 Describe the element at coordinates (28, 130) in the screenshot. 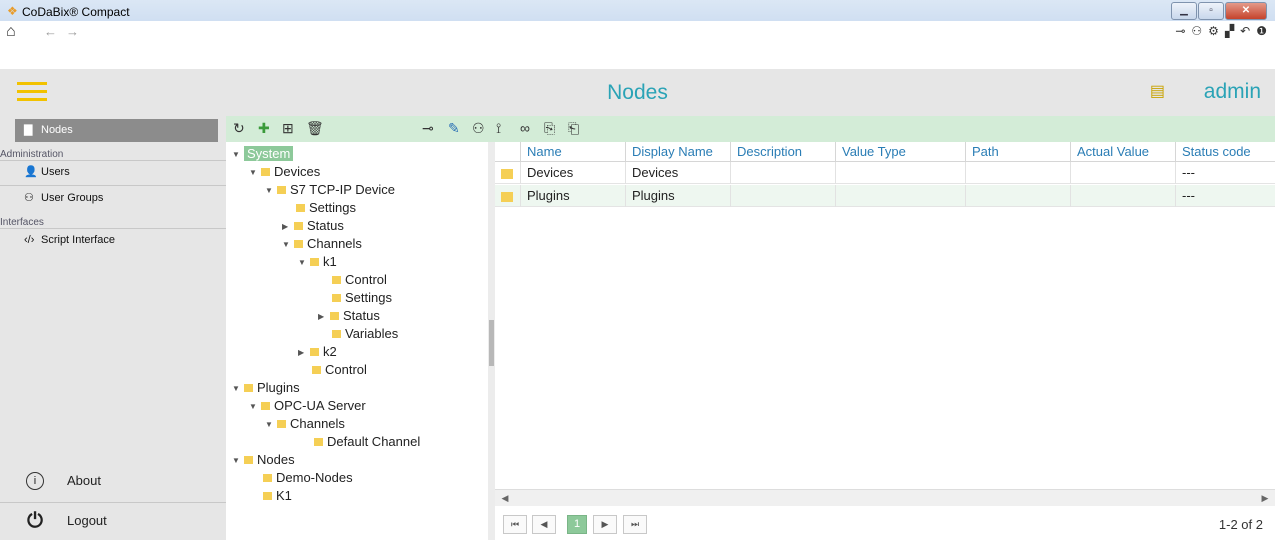

I see `folder-icon: ▇` at that location.